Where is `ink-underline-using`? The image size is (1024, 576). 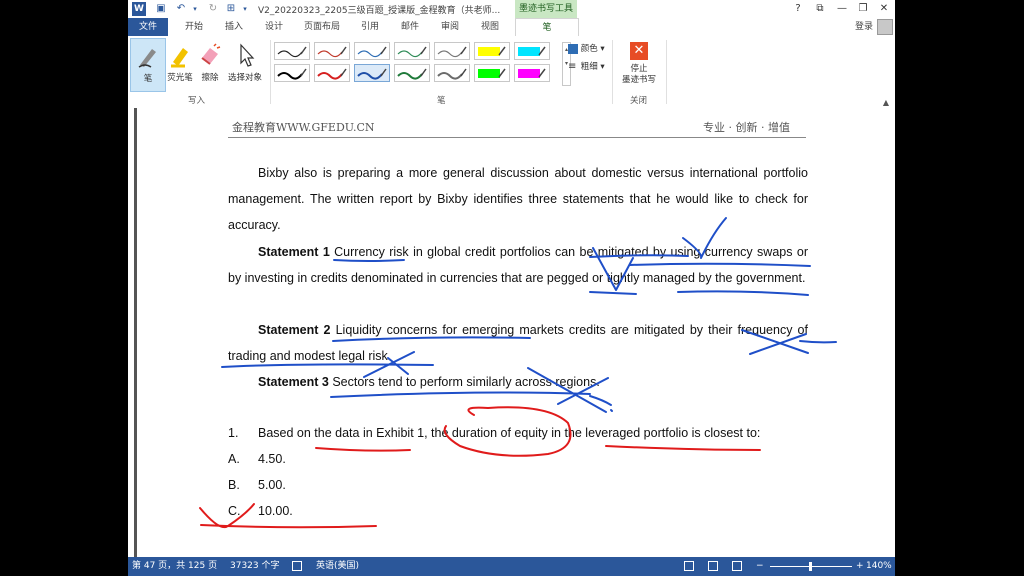 ink-underline-using is located at coordinates (639, 256).